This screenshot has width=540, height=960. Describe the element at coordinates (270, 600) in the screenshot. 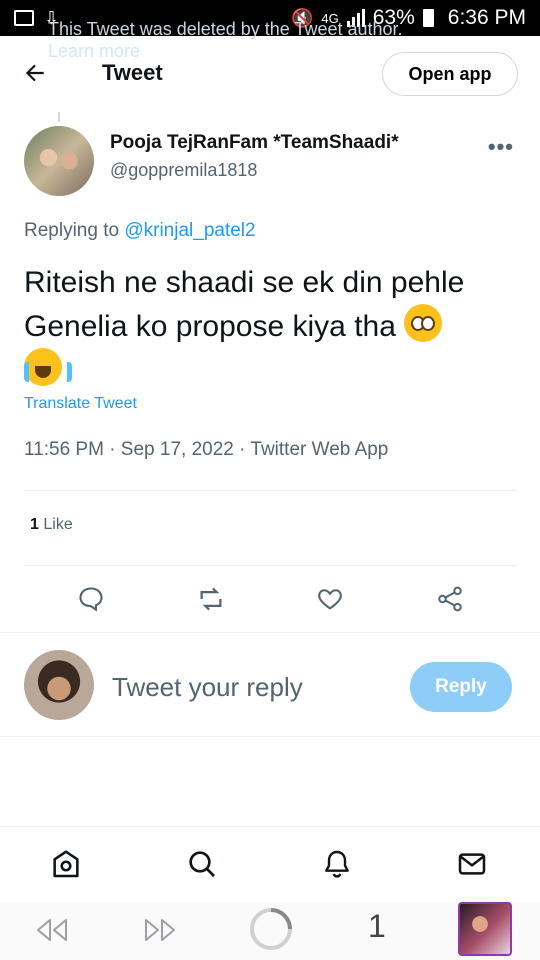

I see `tweet-actions` at that location.